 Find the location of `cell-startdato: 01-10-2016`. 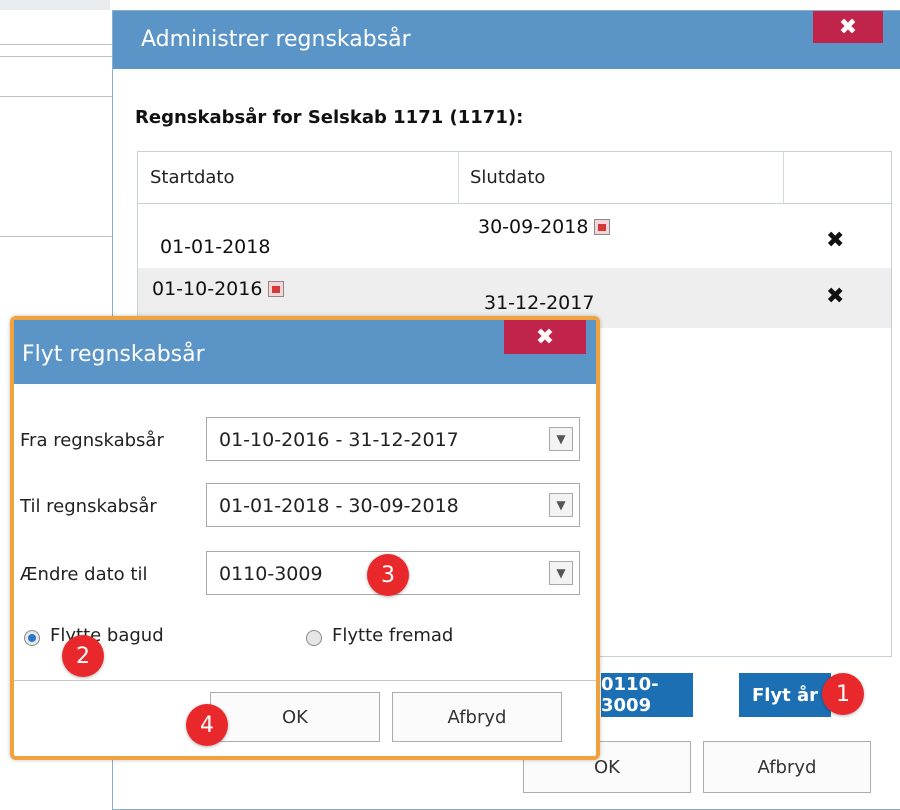

cell-startdato: 01-10-2016 is located at coordinates (218, 289).